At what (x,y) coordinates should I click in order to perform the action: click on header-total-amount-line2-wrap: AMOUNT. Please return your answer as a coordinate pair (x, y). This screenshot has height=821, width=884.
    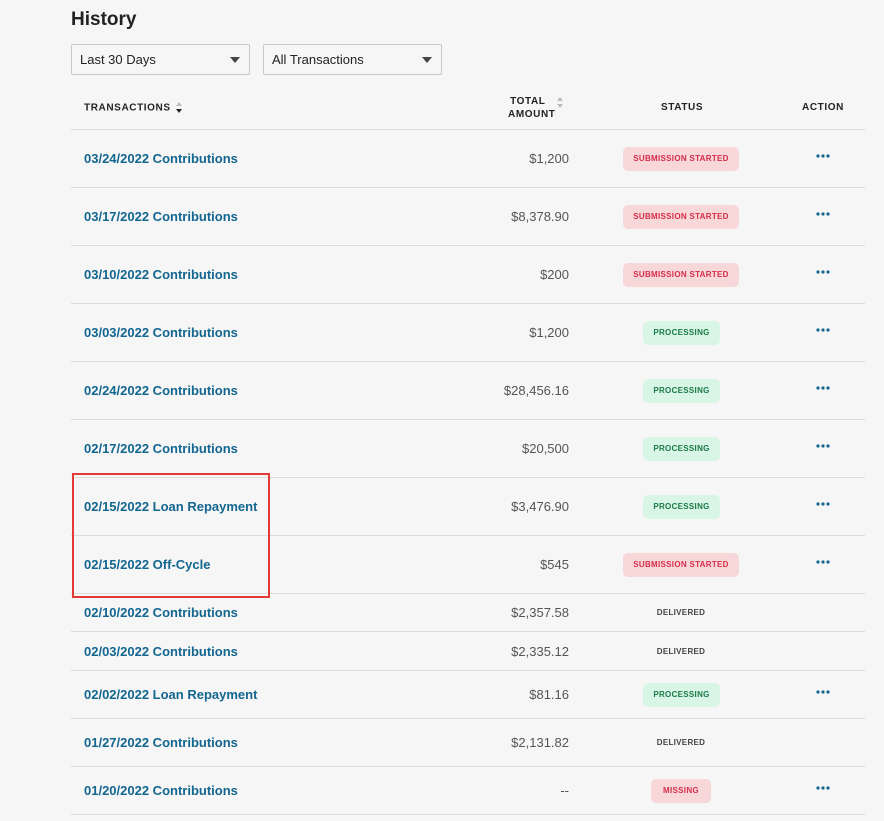
    Looking at the image, I should click on (536, 109).